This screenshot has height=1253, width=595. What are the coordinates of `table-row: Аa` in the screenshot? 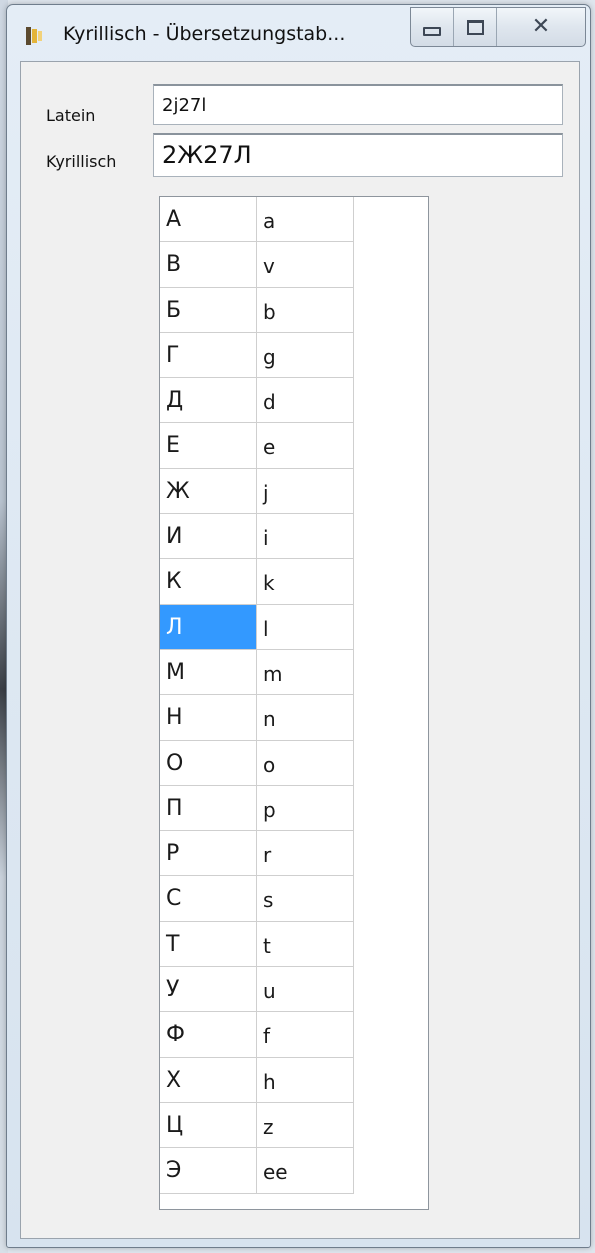 It's located at (294, 220).